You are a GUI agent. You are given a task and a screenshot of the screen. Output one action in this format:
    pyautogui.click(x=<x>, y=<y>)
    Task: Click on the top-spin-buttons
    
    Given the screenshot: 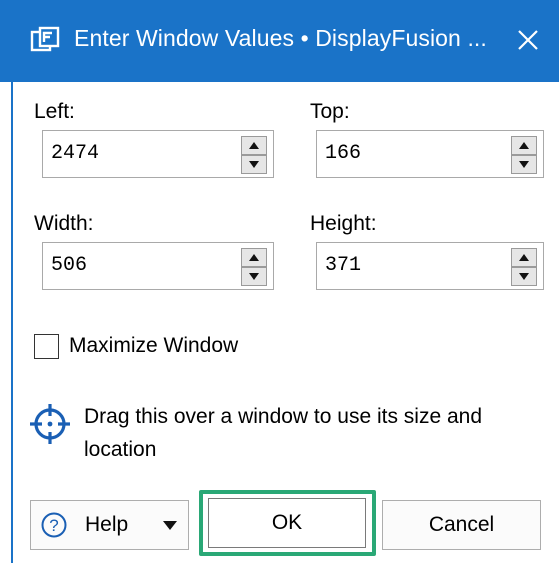 What is the action you would take?
    pyautogui.click(x=524, y=155)
    